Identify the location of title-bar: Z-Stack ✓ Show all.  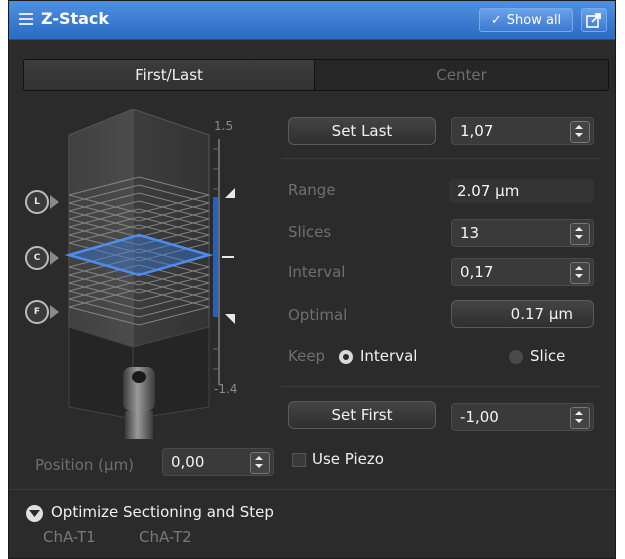
(312, 20).